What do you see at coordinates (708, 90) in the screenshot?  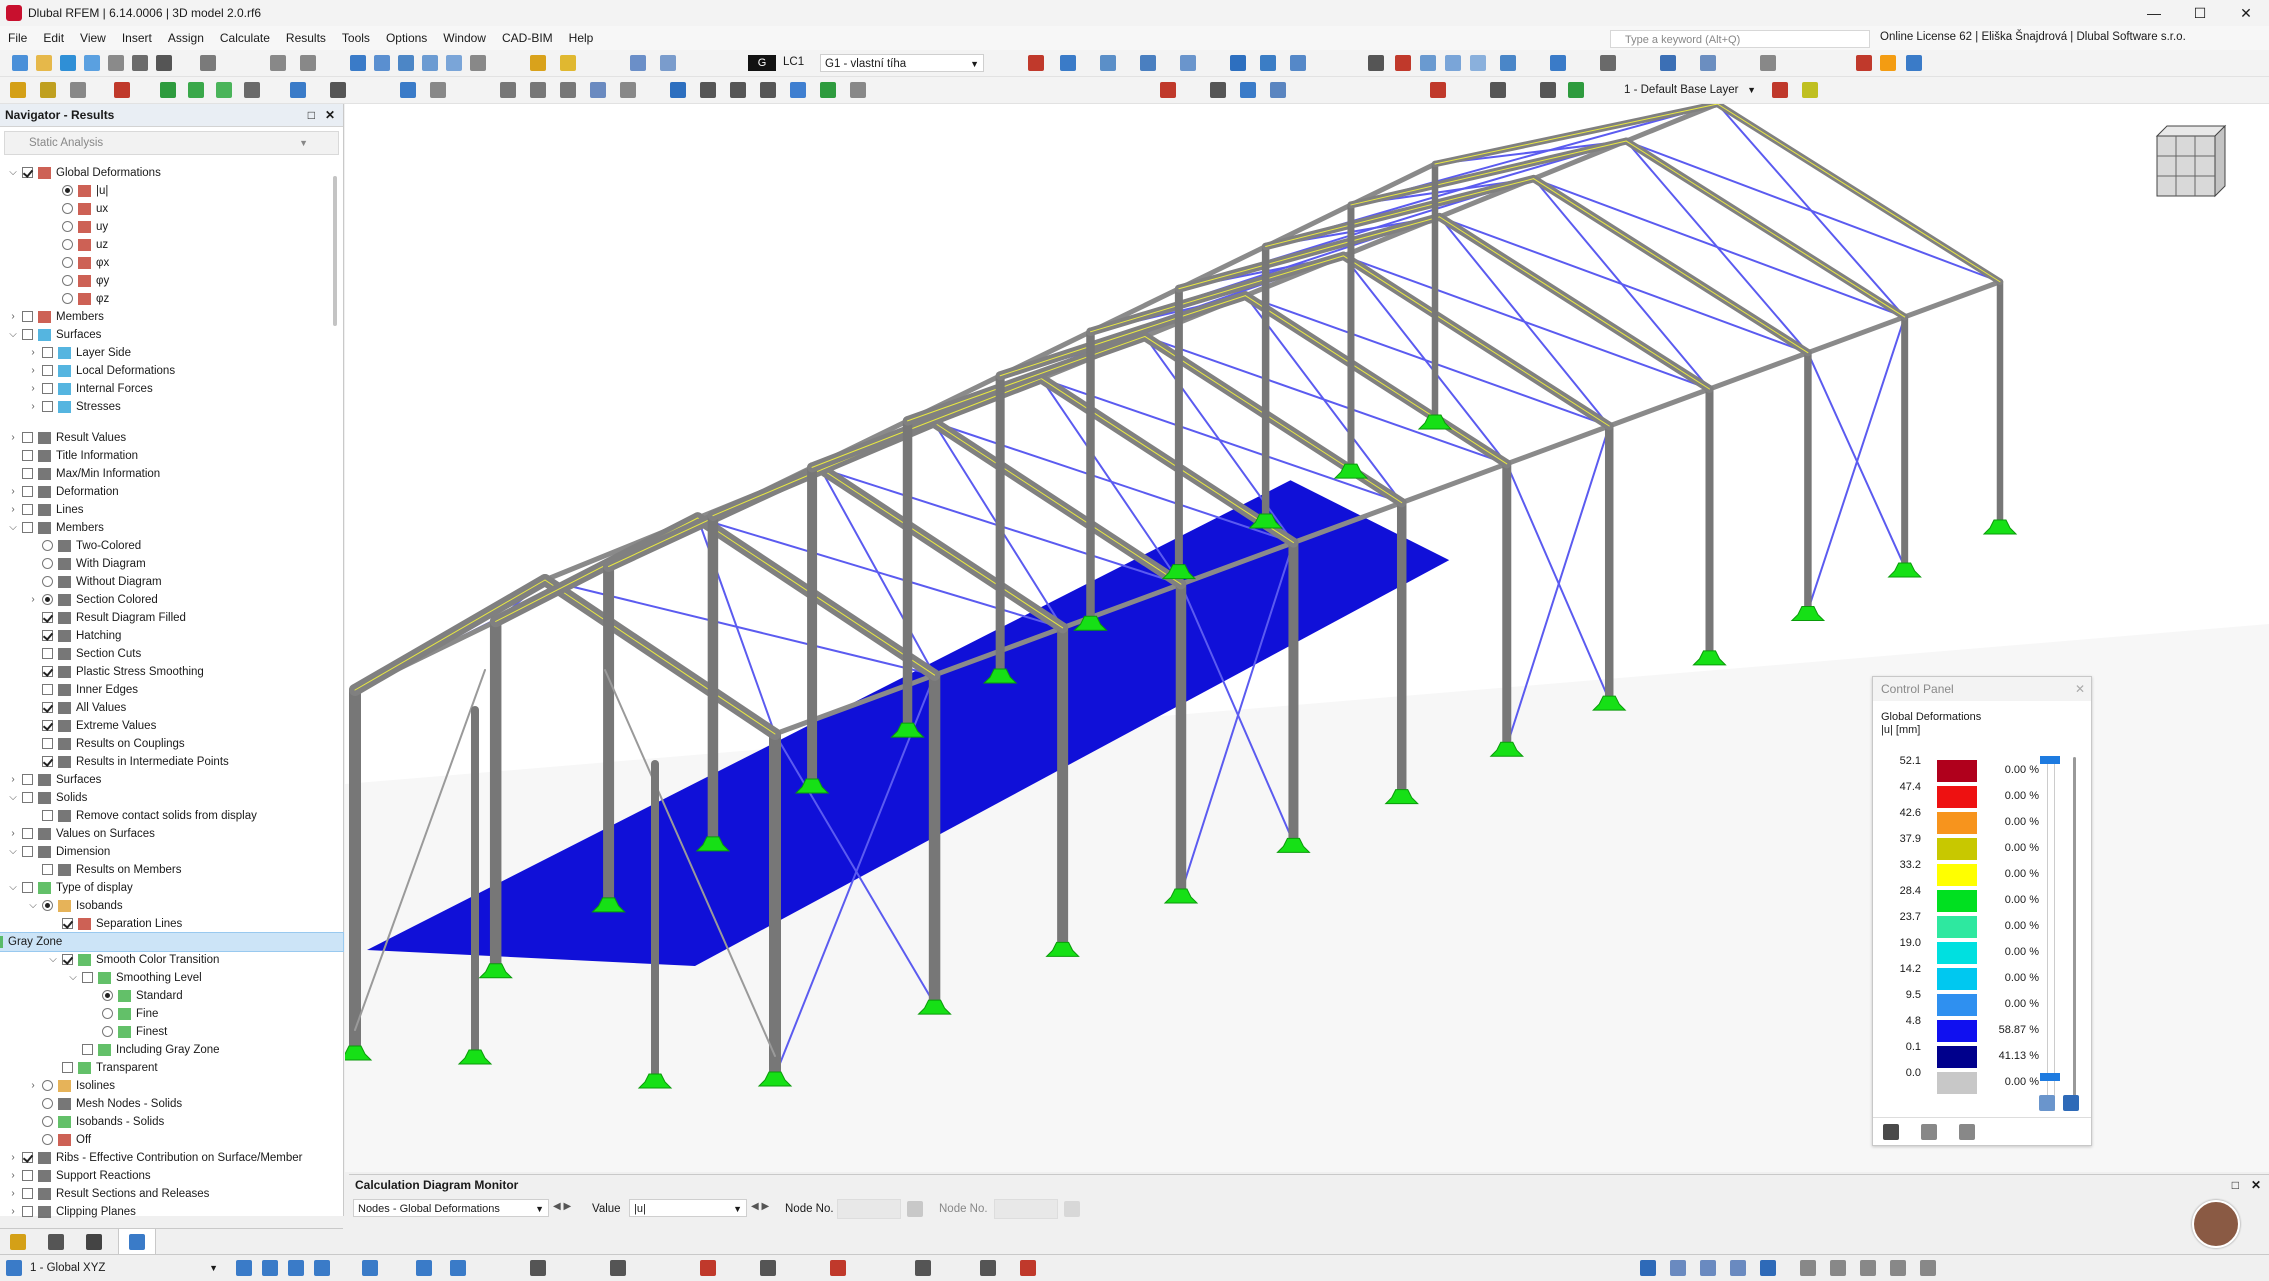 I see `frame-icon` at bounding box center [708, 90].